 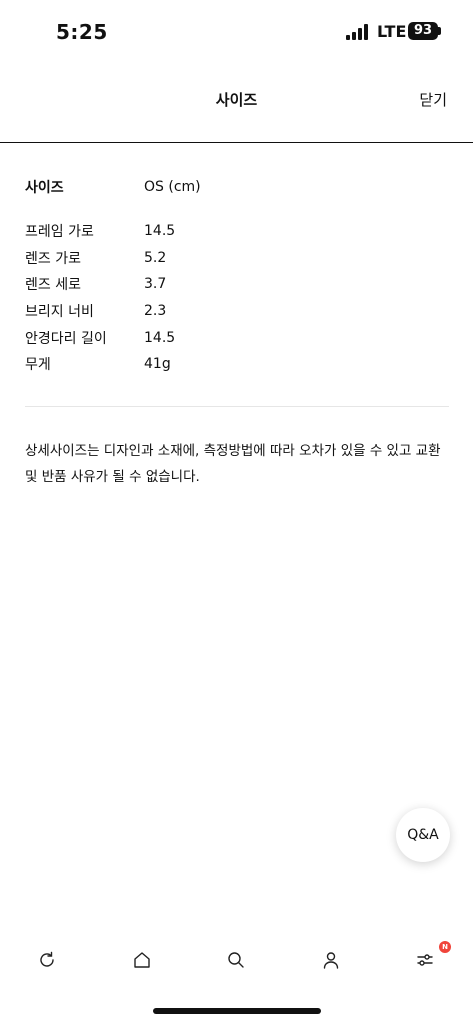 I want to click on status-time: 5:25, so click(x=82, y=32).